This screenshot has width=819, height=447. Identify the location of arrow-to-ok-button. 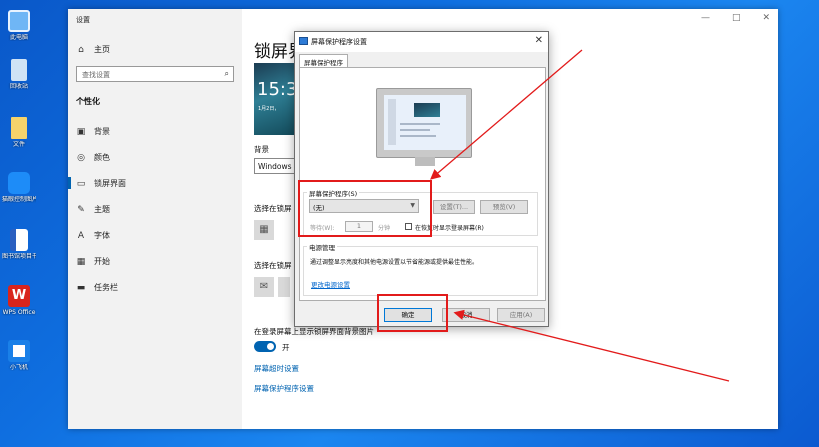
(591, 345).